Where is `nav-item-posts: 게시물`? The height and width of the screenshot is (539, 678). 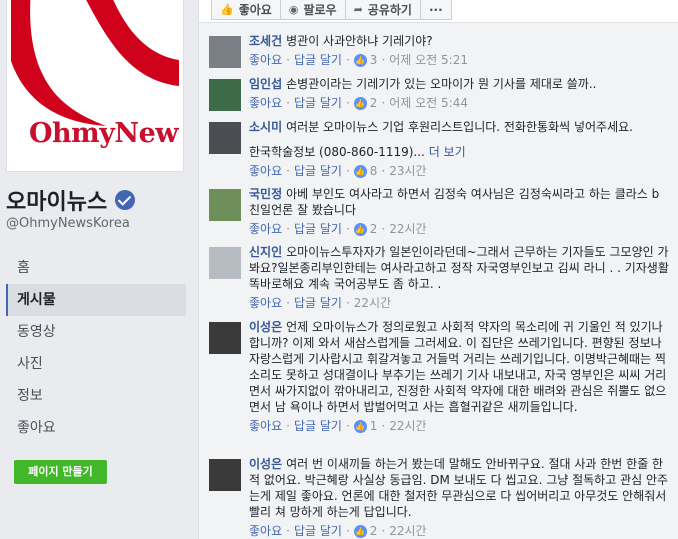 nav-item-posts: 게시물 is located at coordinates (96, 300).